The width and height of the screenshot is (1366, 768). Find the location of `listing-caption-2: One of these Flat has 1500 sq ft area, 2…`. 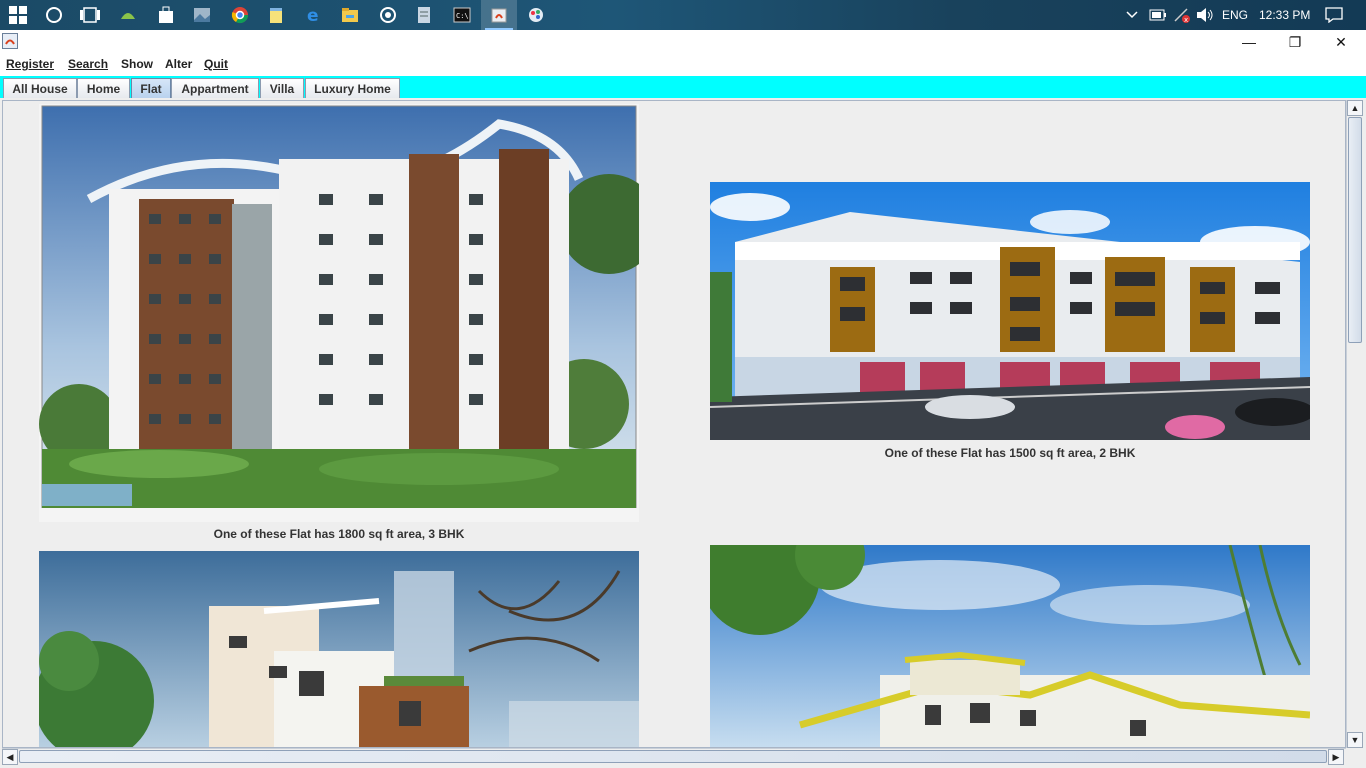

listing-caption-2: One of these Flat has 1500 sq ft area, 2… is located at coordinates (1010, 453).